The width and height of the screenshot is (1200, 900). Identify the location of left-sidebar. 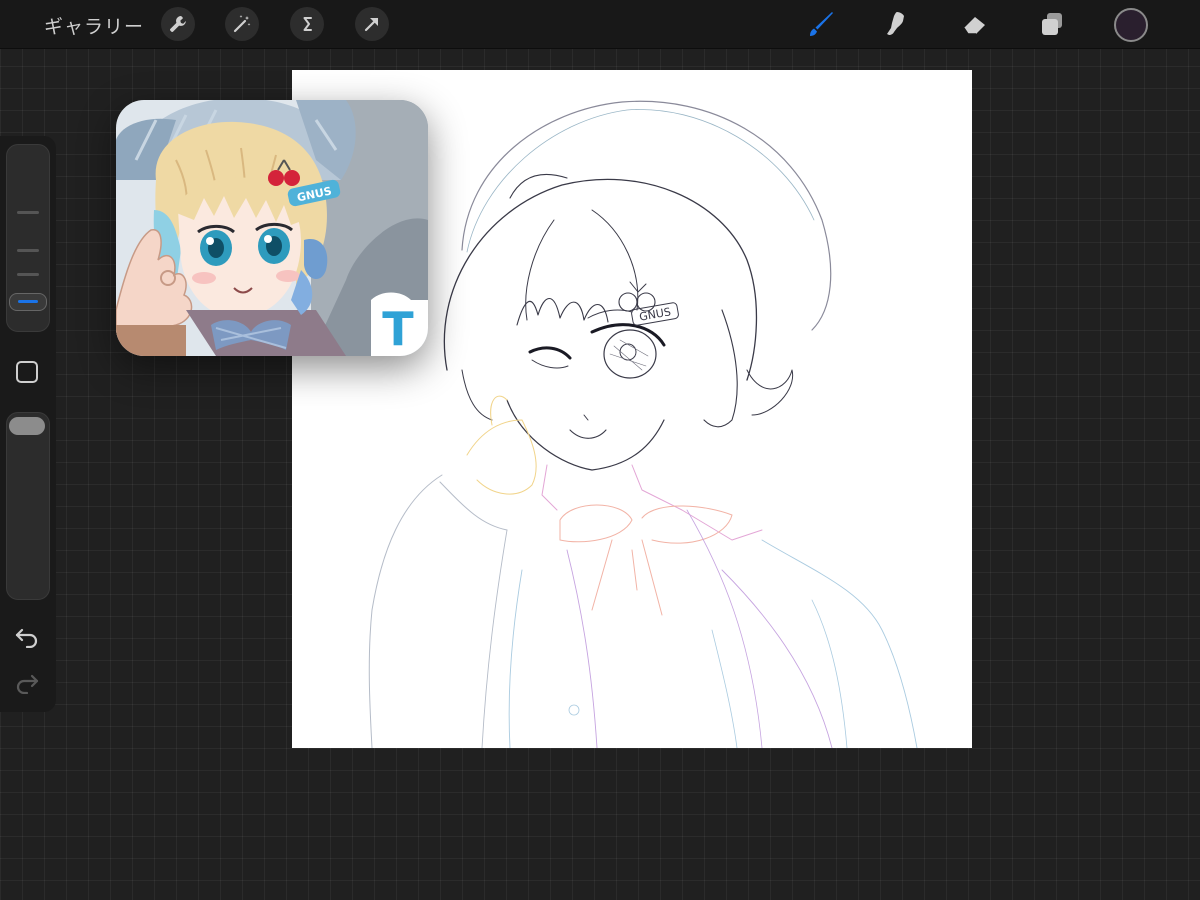
(28, 424).